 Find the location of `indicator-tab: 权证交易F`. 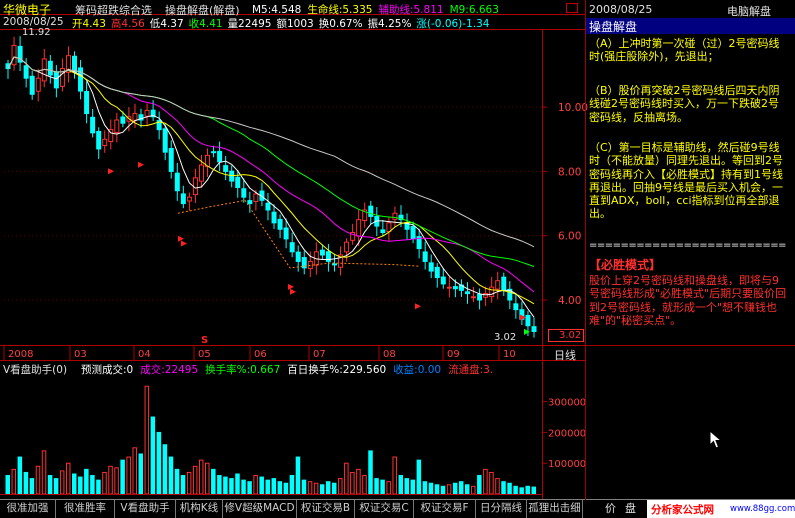

indicator-tab: 权证交易F is located at coordinates (445, 509).